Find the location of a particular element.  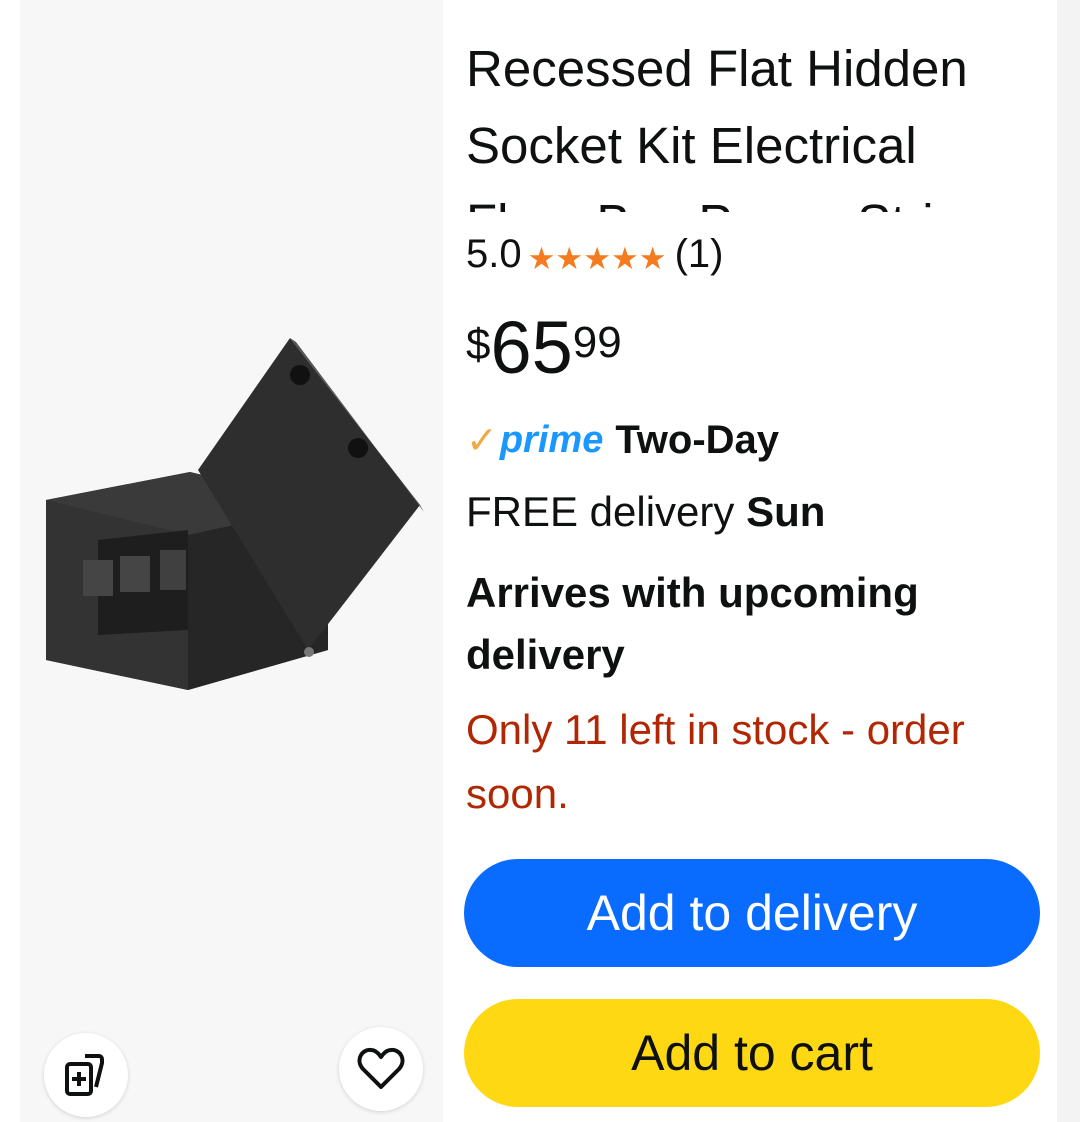

prime-badge: ✓ prime Two-Day is located at coordinates (622, 440).